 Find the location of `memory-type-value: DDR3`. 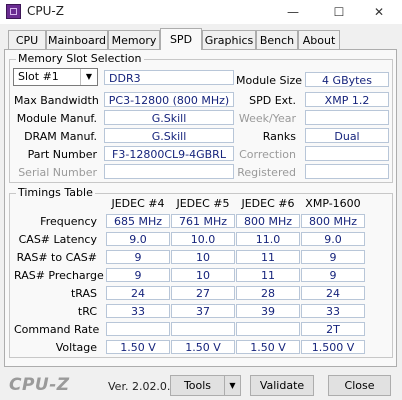

memory-type-value: DDR3 is located at coordinates (169, 77).